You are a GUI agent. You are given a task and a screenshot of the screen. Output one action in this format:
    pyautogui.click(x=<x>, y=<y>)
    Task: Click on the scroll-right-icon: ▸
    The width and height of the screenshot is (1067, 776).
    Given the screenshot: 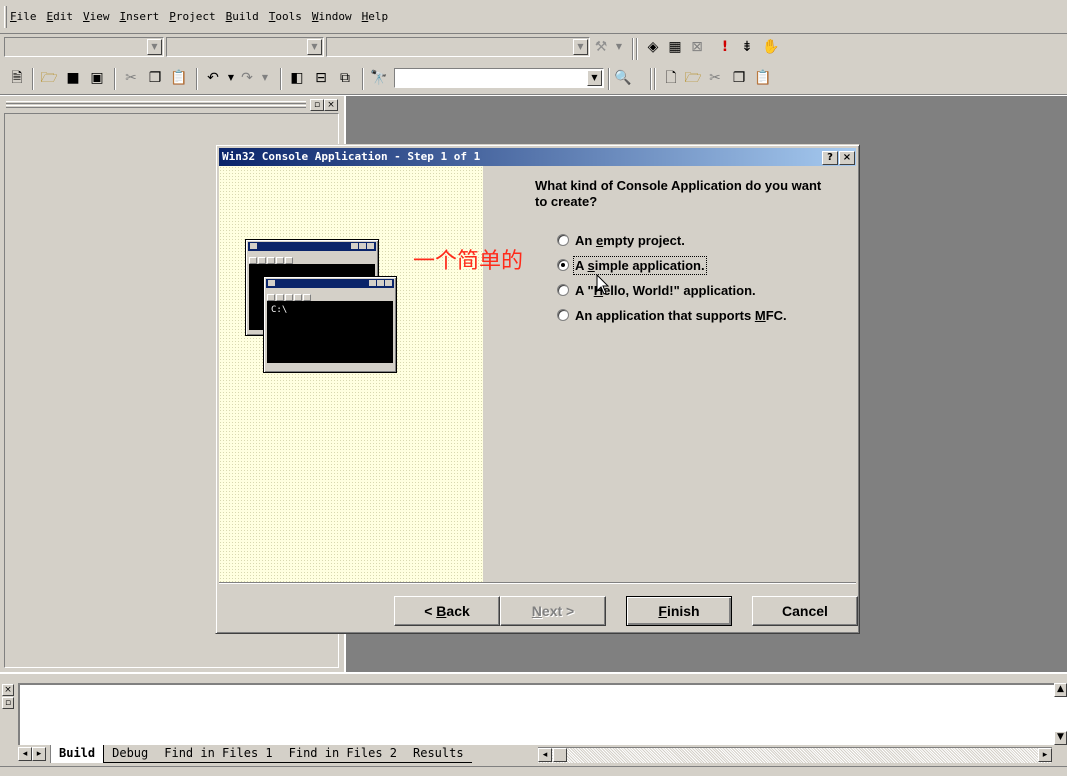 What is the action you would take?
    pyautogui.click(x=1045, y=755)
    